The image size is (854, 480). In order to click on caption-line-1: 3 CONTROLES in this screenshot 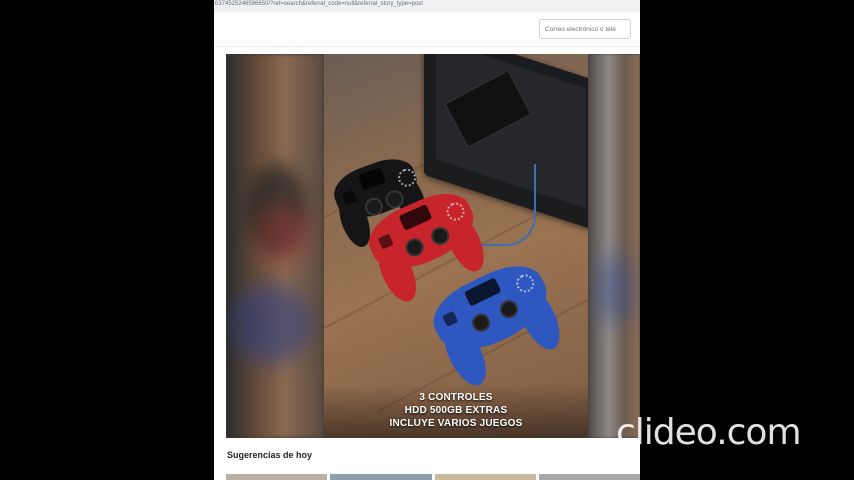, I will do `click(456, 397)`.